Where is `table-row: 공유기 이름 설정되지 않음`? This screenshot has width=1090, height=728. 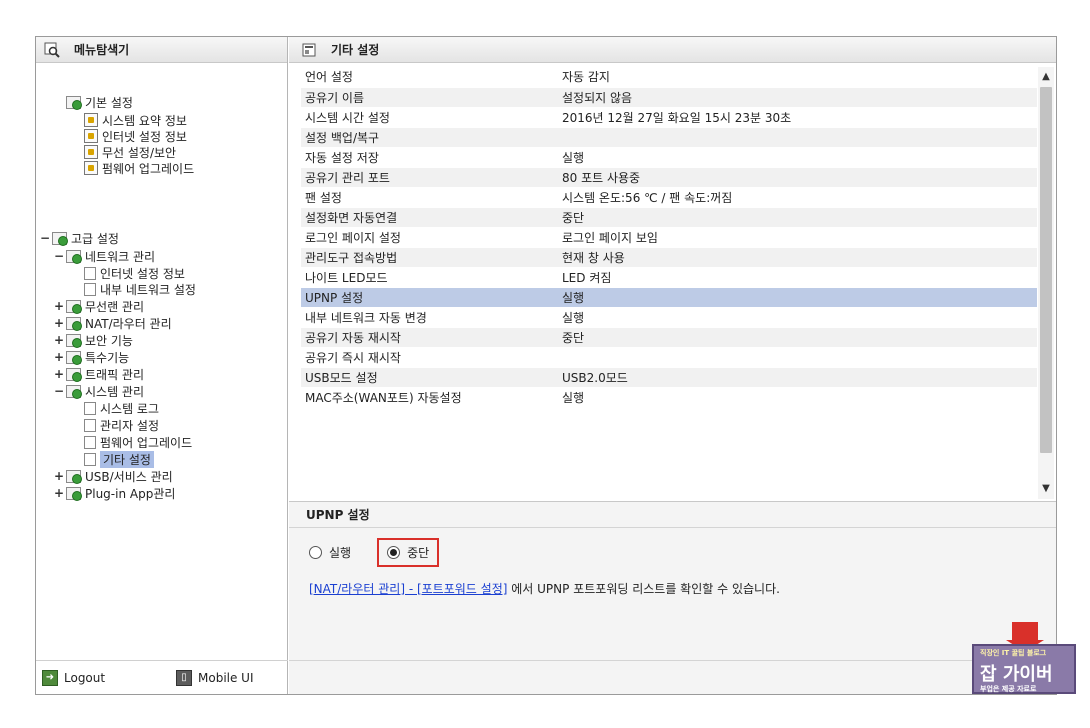 table-row: 공유기 이름 설정되지 않음 is located at coordinates (669, 97).